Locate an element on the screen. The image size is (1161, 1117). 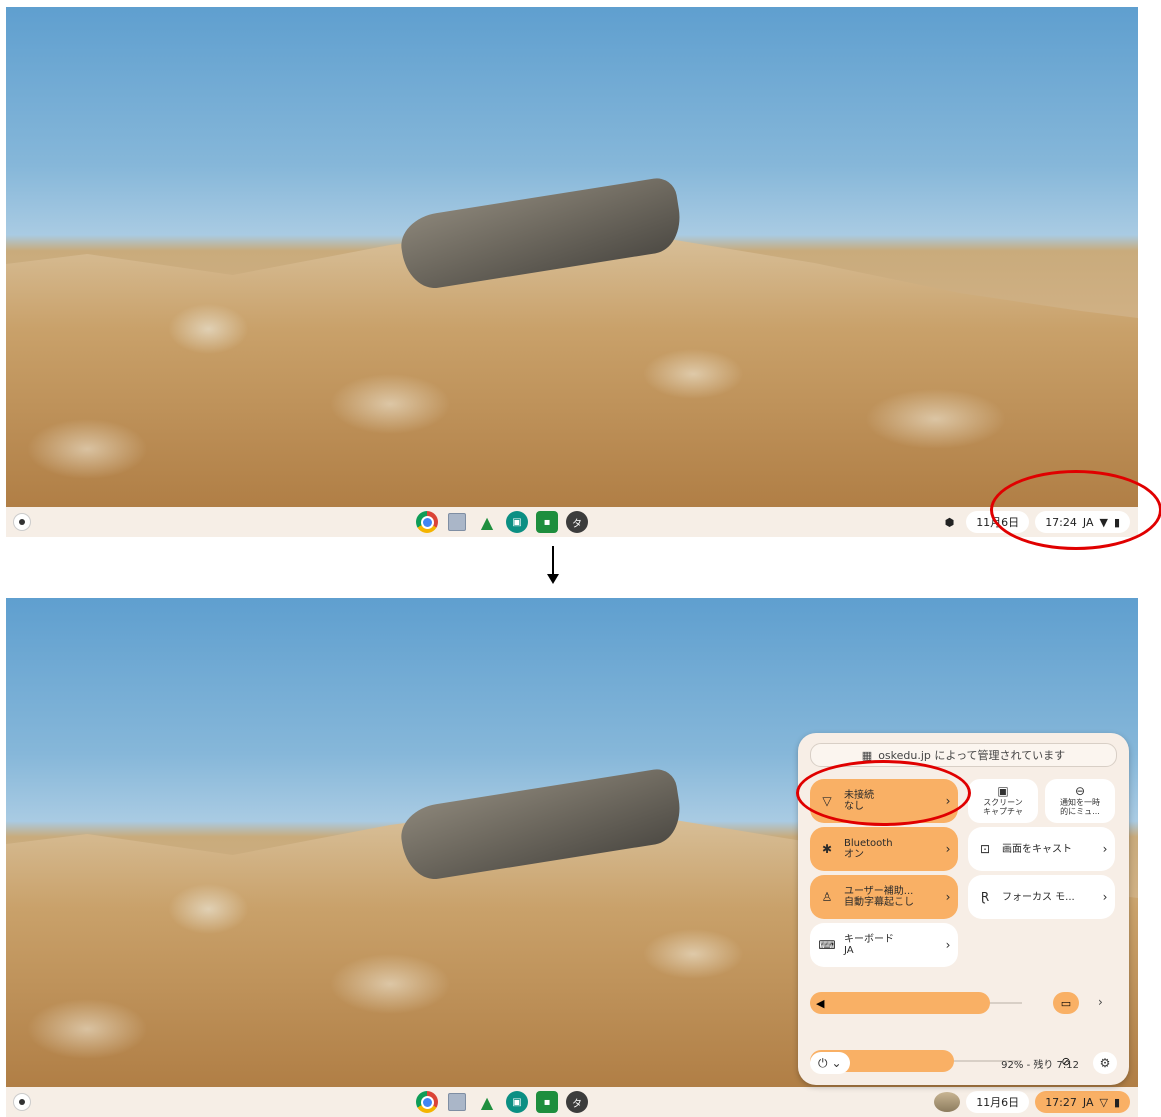
accessibility-sub: 自動字幕起こし is located at coordinates (879, 902).